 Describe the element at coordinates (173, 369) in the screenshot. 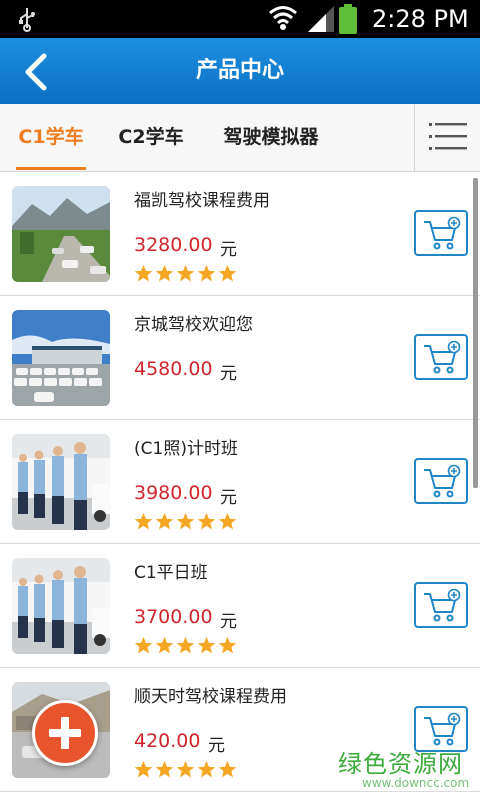

I see `product-price: 4580.00` at that location.